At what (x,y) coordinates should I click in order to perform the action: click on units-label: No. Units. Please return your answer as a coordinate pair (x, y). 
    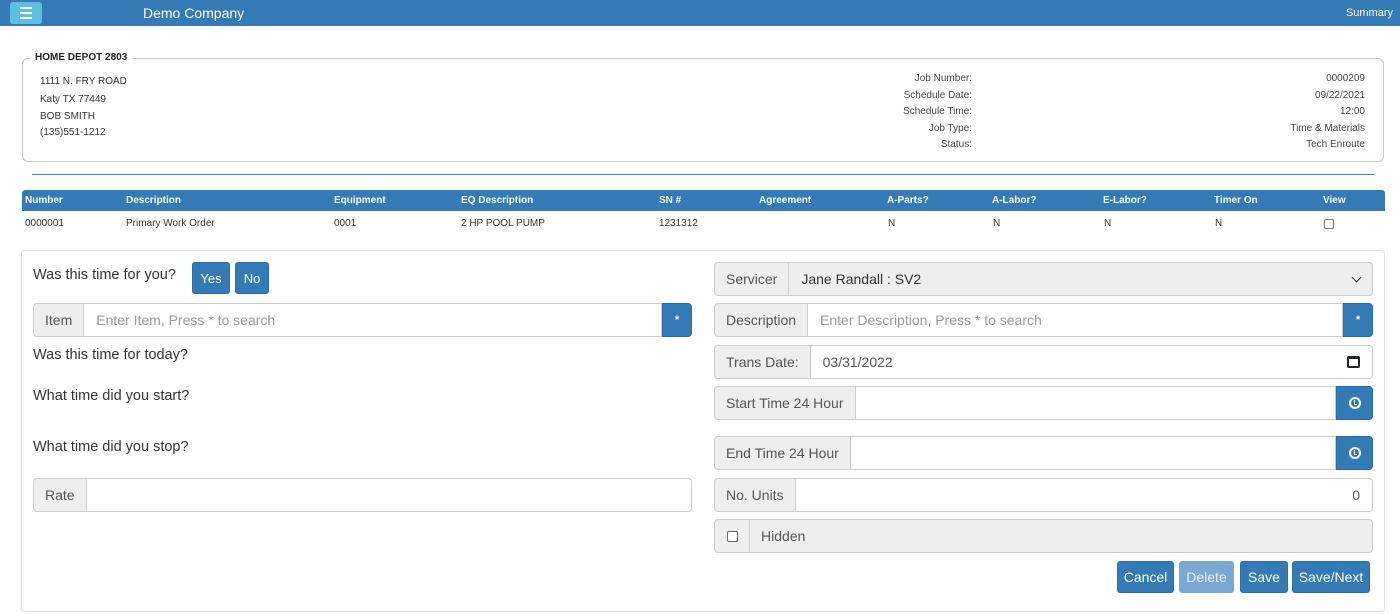
    Looking at the image, I should click on (754, 495).